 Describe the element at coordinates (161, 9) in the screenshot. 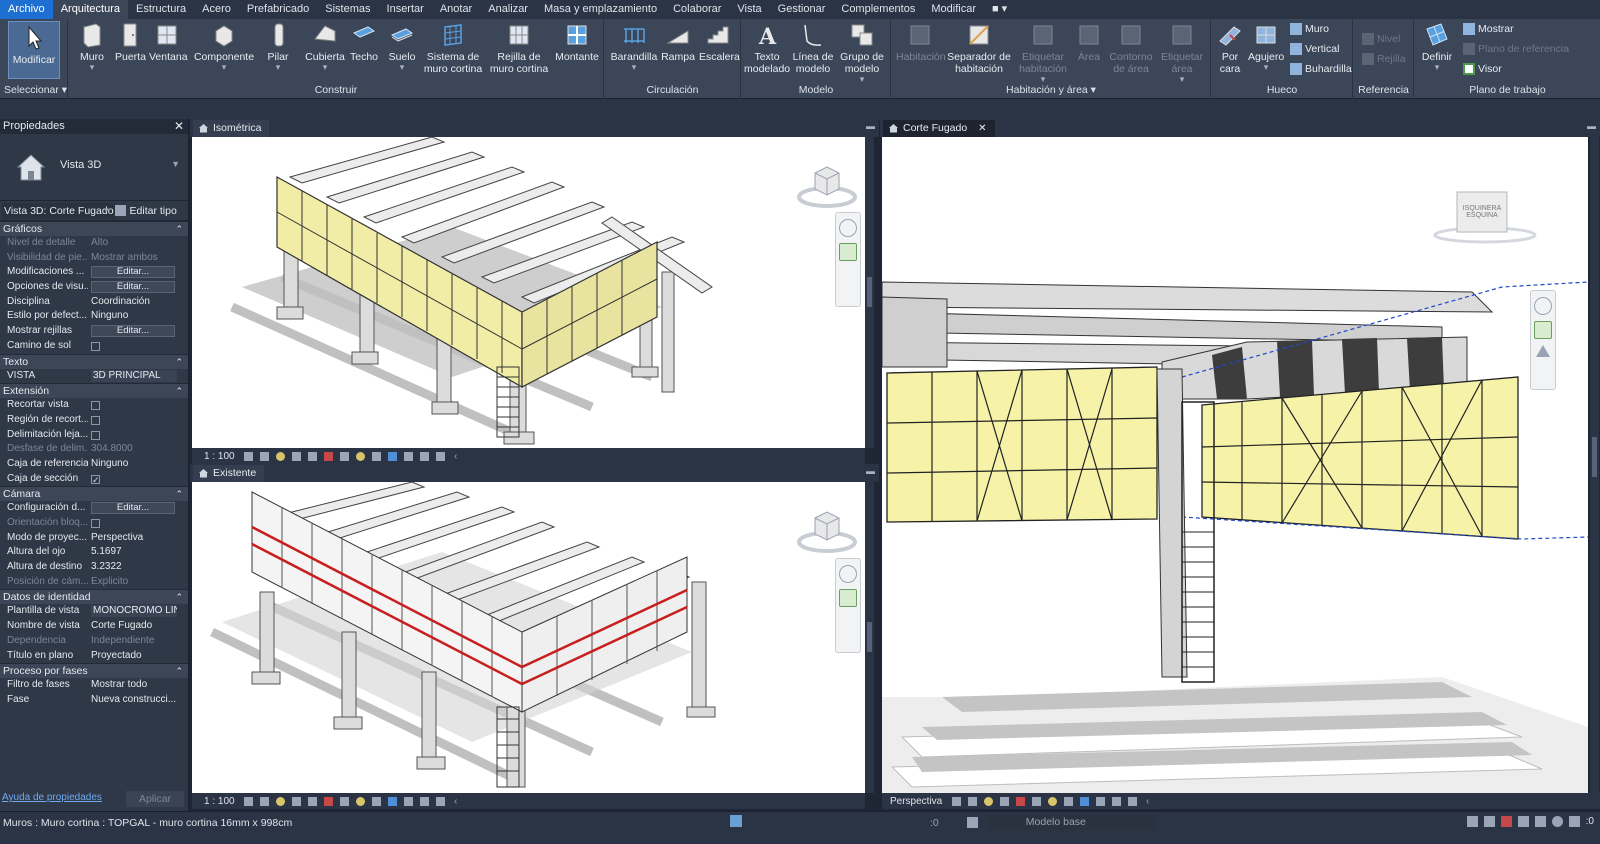

I see `menu-tab-2: Estructura` at that location.